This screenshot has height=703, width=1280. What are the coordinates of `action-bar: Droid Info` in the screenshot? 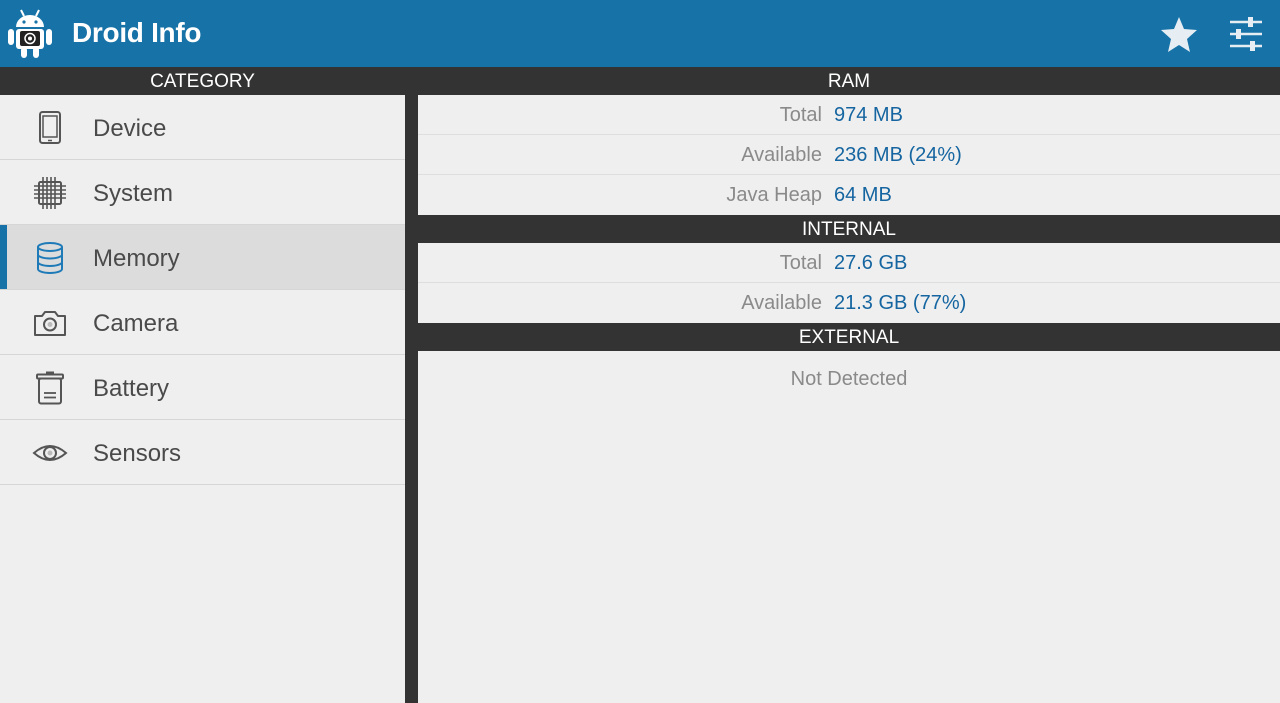 It's located at (640, 33).